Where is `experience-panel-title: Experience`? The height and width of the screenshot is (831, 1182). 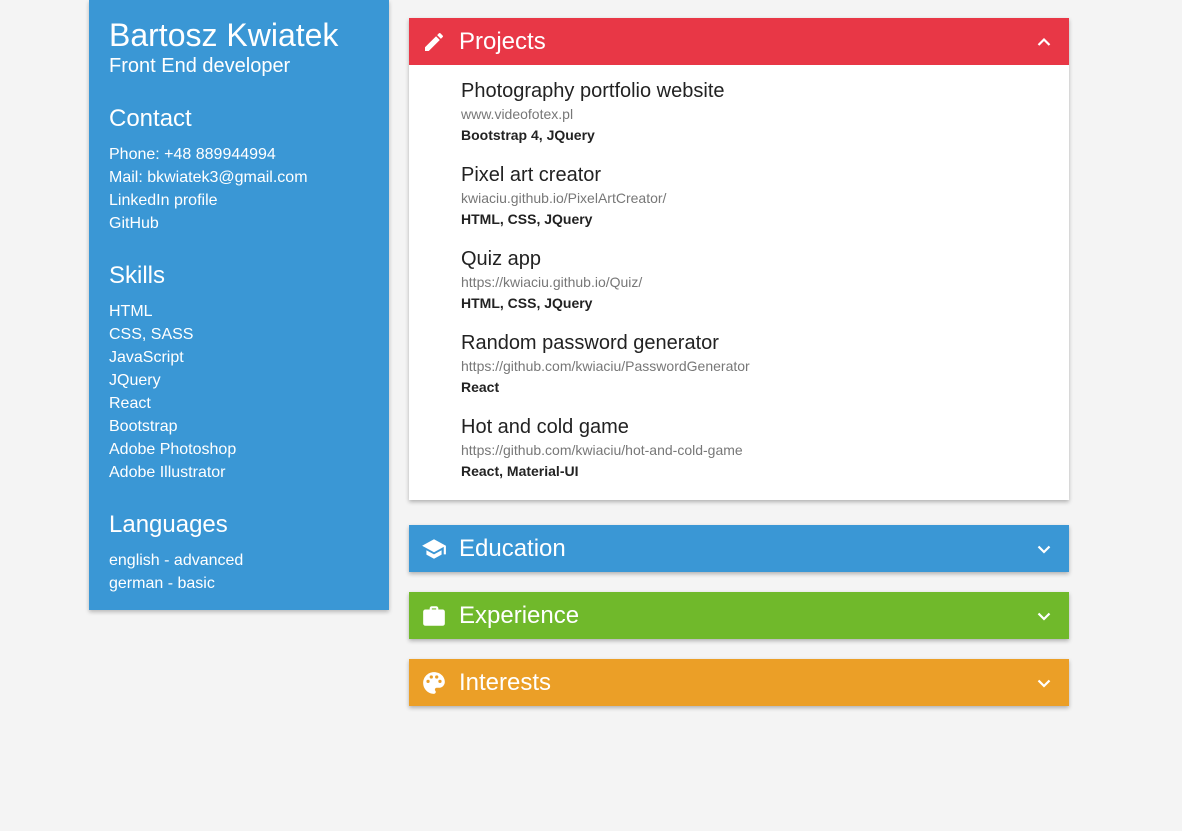 experience-panel-title: Experience is located at coordinates (519, 615).